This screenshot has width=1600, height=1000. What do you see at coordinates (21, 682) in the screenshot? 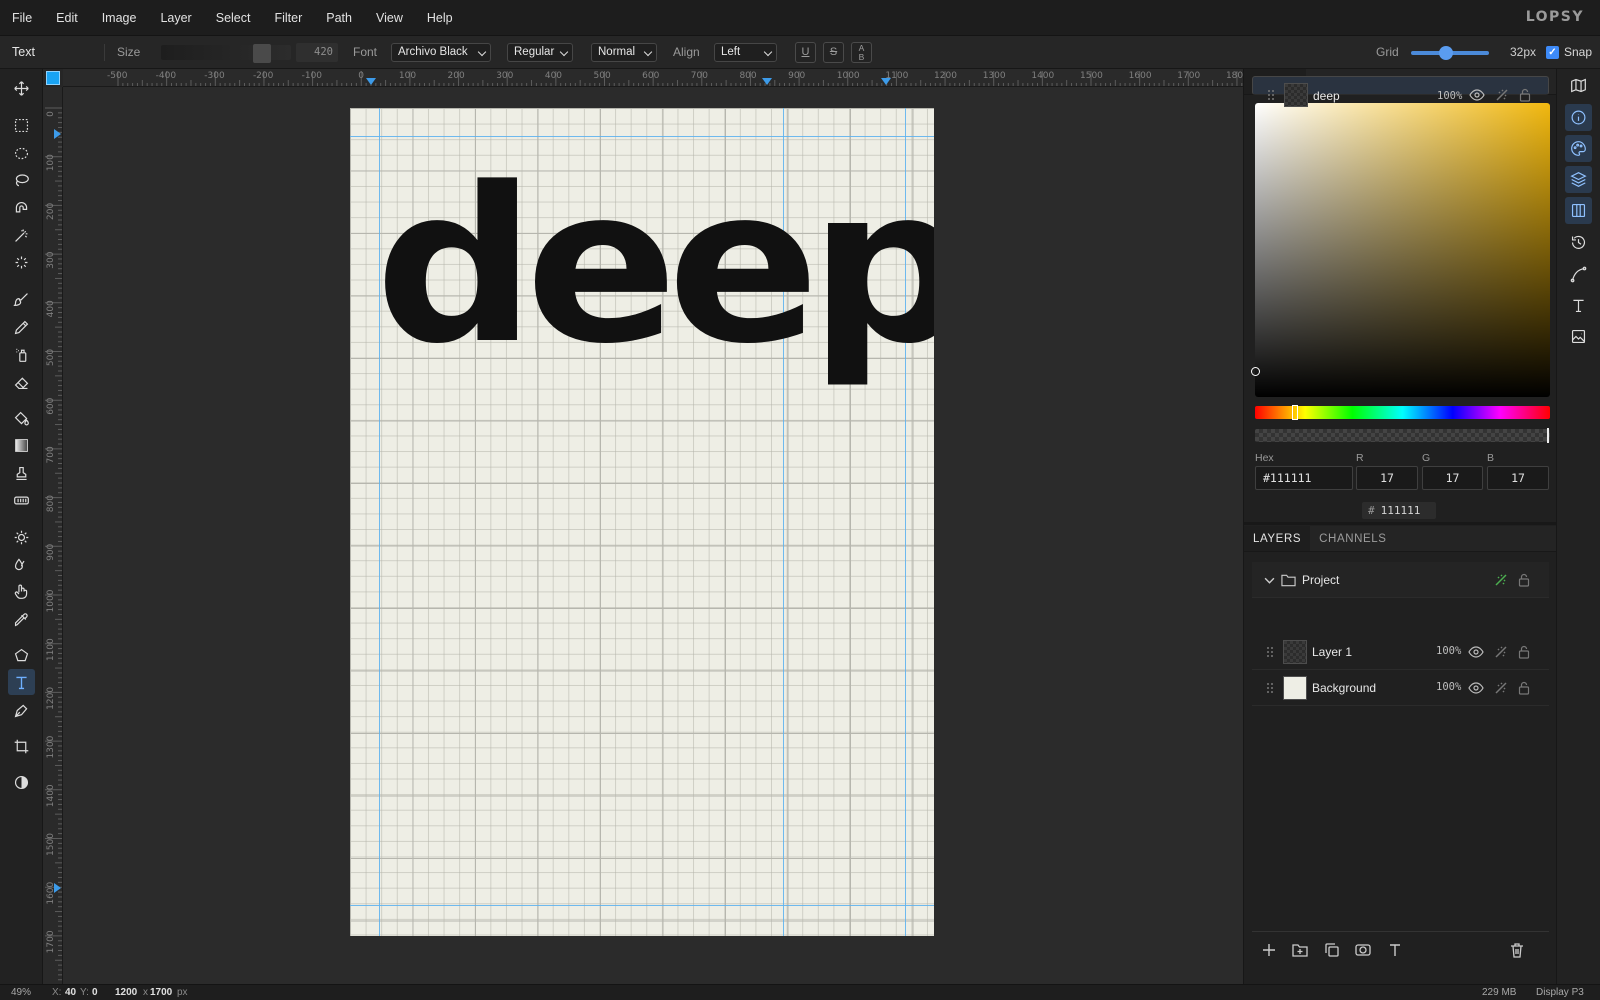
I see `text-tool` at bounding box center [21, 682].